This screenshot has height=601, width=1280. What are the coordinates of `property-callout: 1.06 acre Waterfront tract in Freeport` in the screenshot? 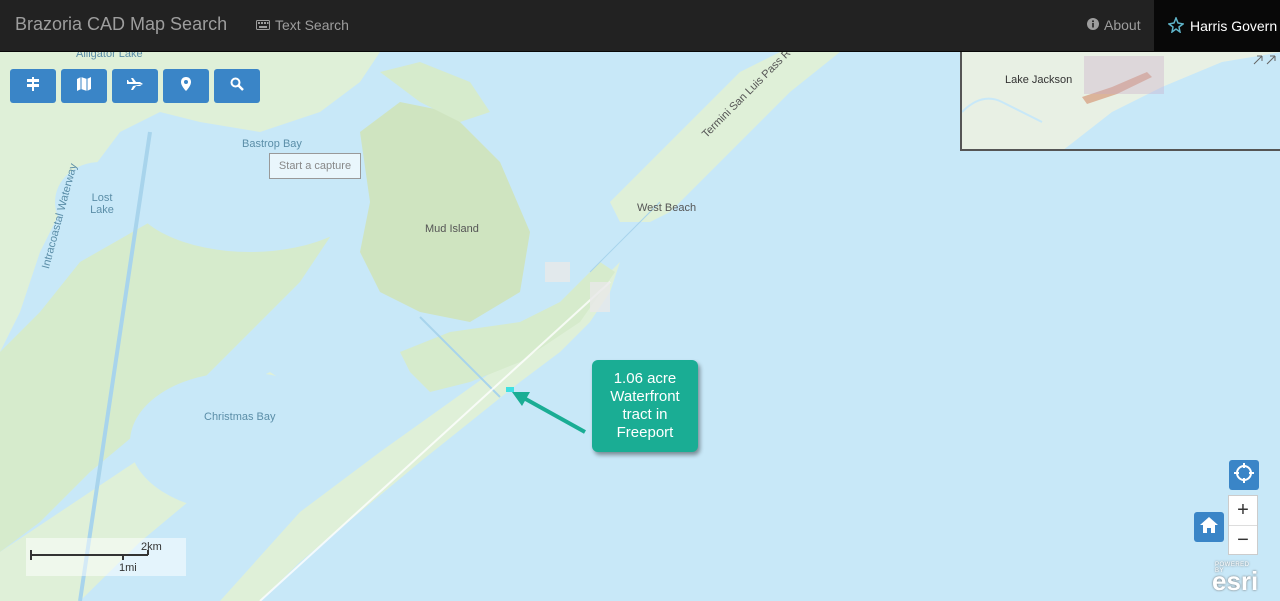 It's located at (645, 406).